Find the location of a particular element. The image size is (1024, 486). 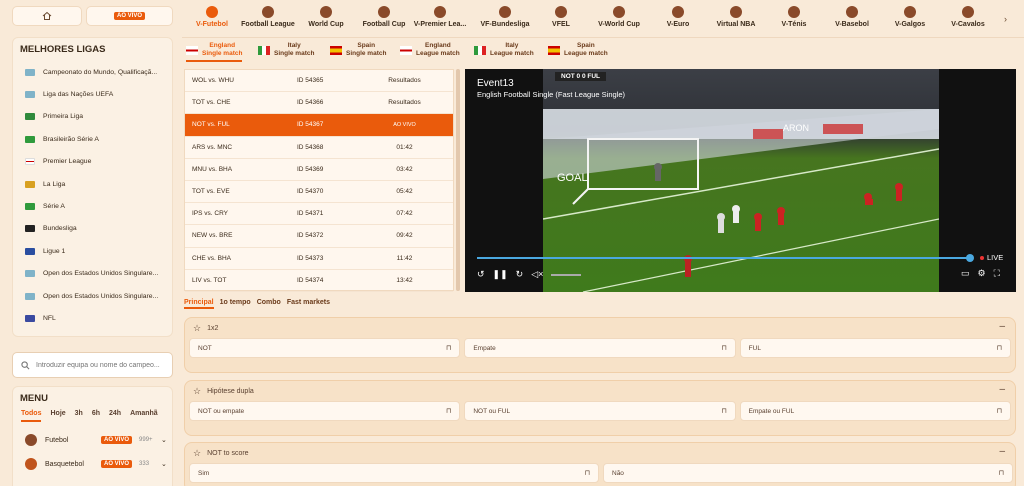

league-item: Bundesliga is located at coordinates (92, 229).